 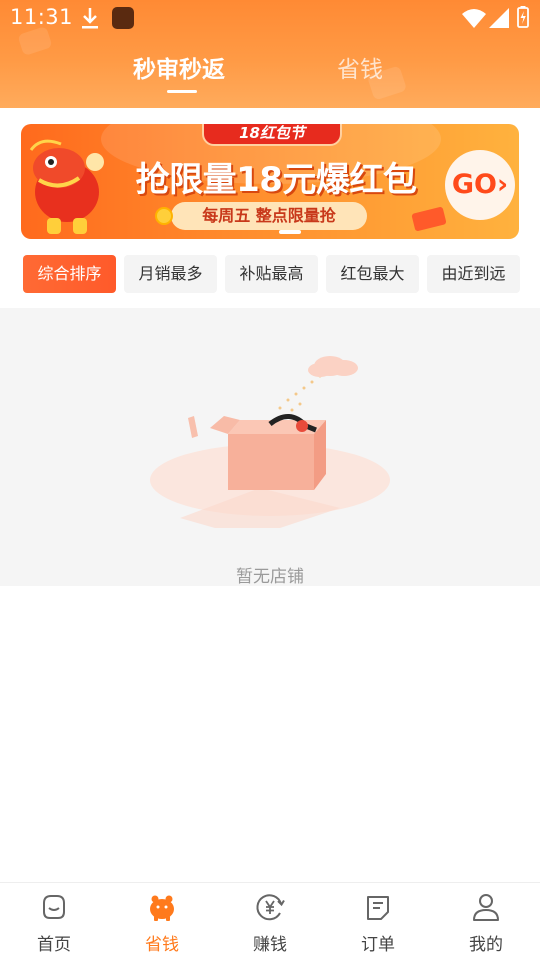 I want to click on filter-chip-distance: 由近到远, so click(x=473, y=274).